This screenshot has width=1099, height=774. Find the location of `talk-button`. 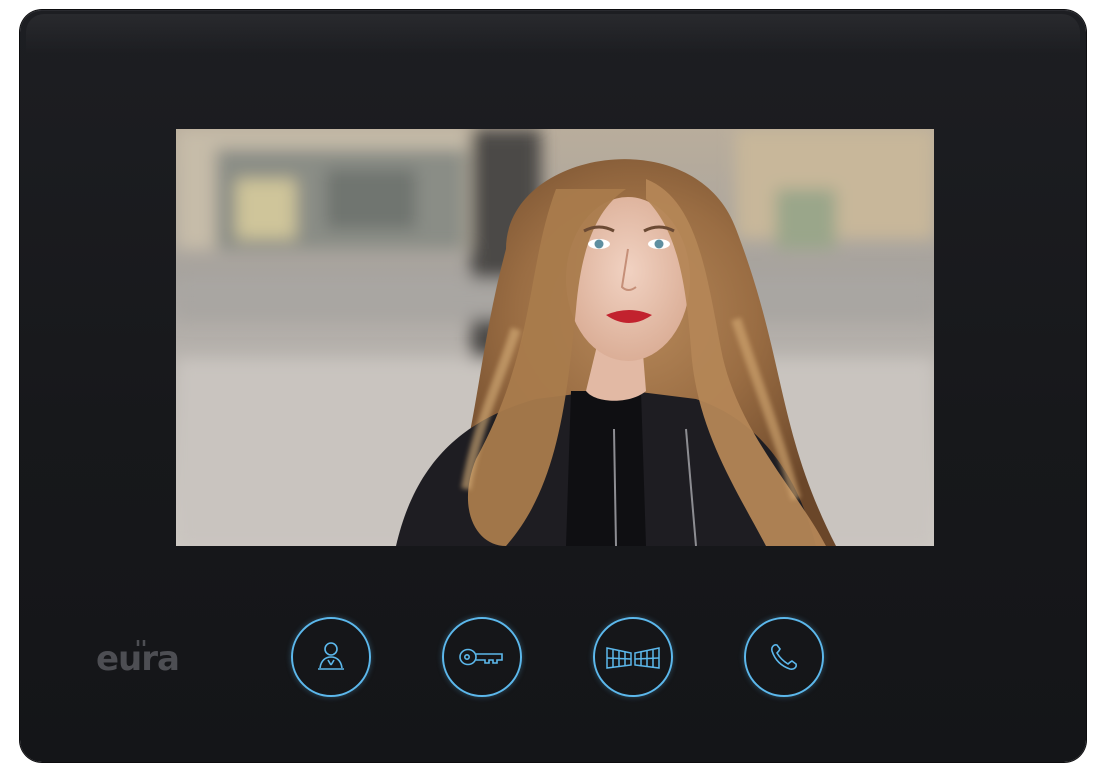

talk-button is located at coordinates (784, 657).